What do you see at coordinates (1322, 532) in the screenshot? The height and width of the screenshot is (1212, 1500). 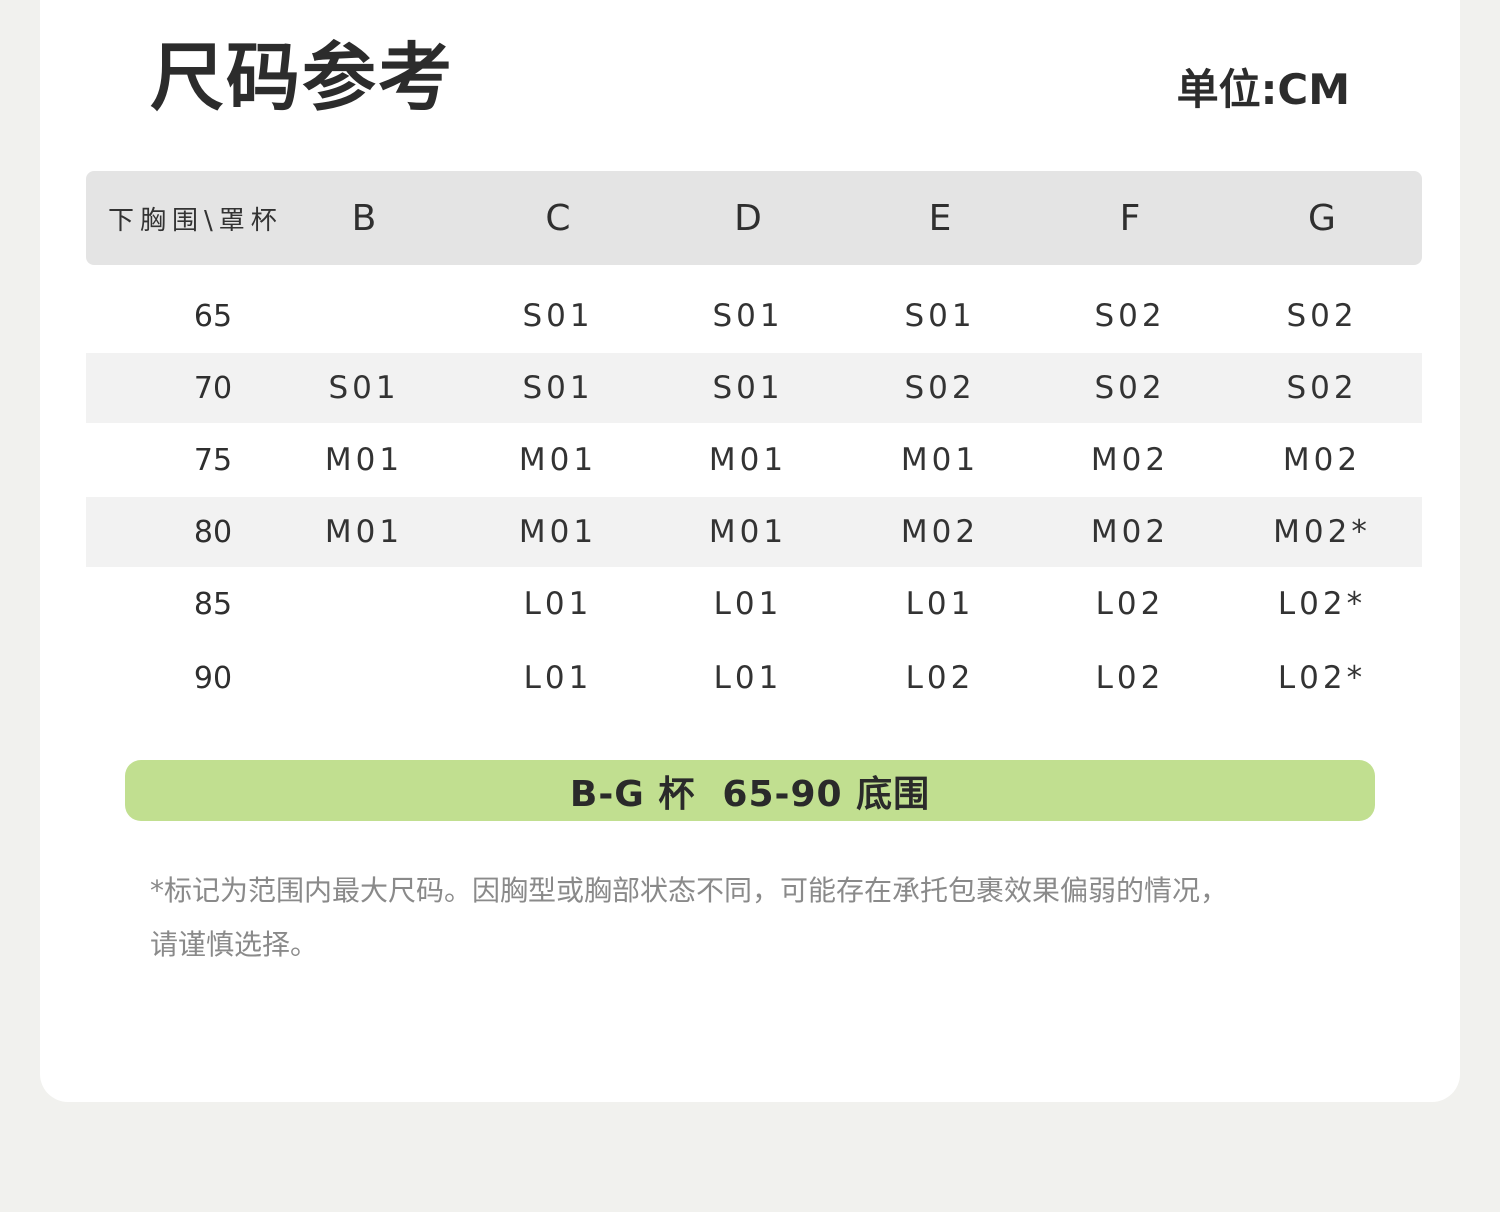 I see `size-cell: M02*` at bounding box center [1322, 532].